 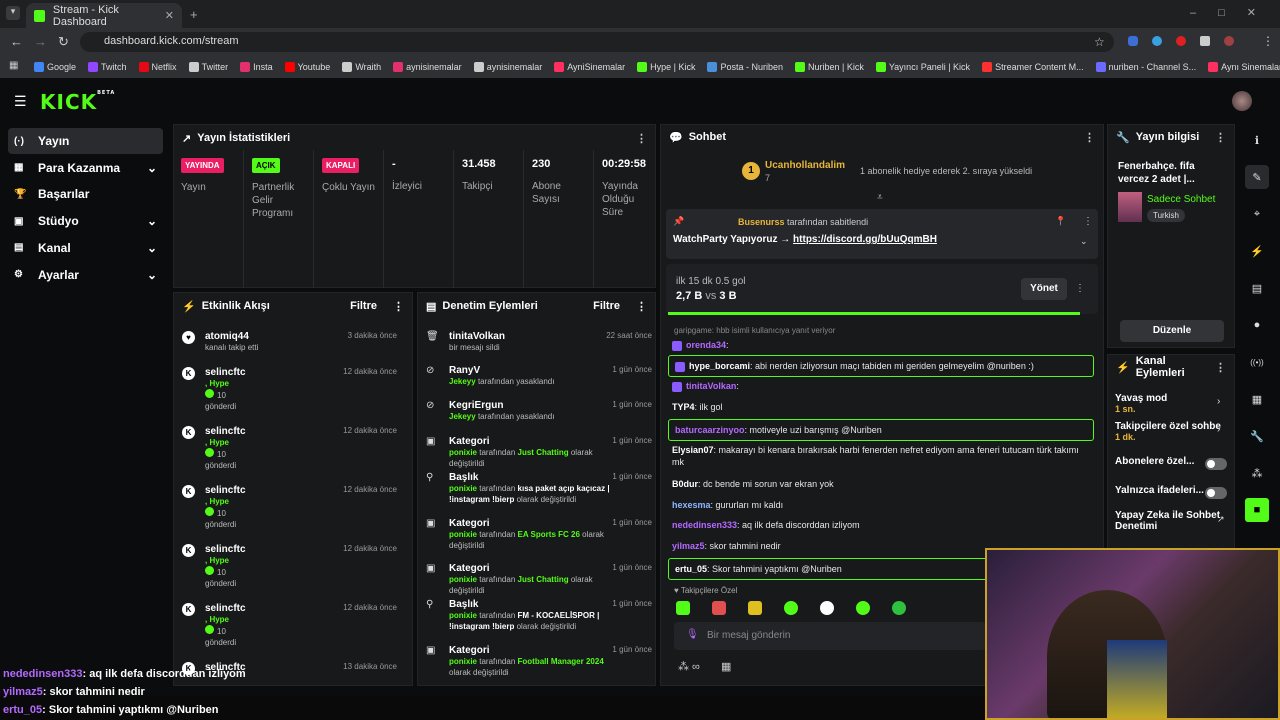 I want to click on sidebar-item-3: ▣ Stüdyo ⌄, so click(x=85, y=221).